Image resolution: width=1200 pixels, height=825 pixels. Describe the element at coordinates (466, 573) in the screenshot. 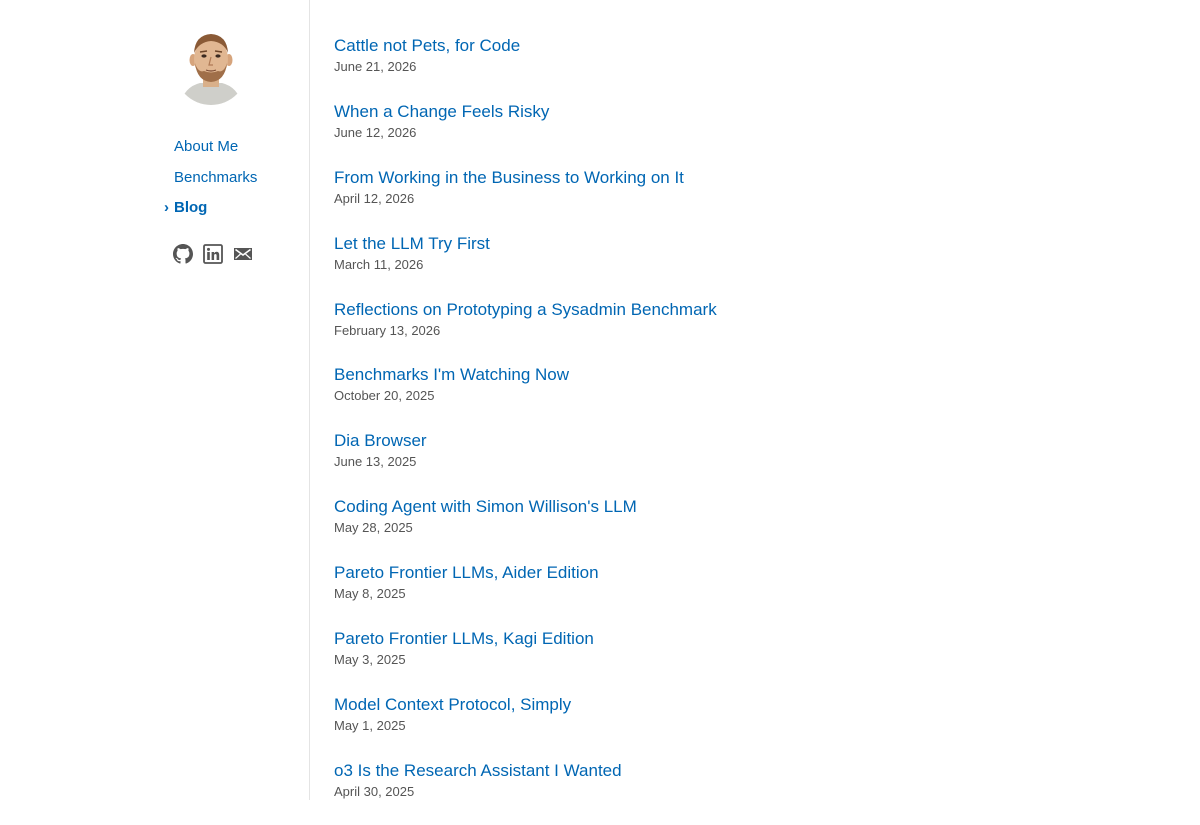

I see `post-title-link: Pareto Frontier LLMs, Aider Edition` at that location.